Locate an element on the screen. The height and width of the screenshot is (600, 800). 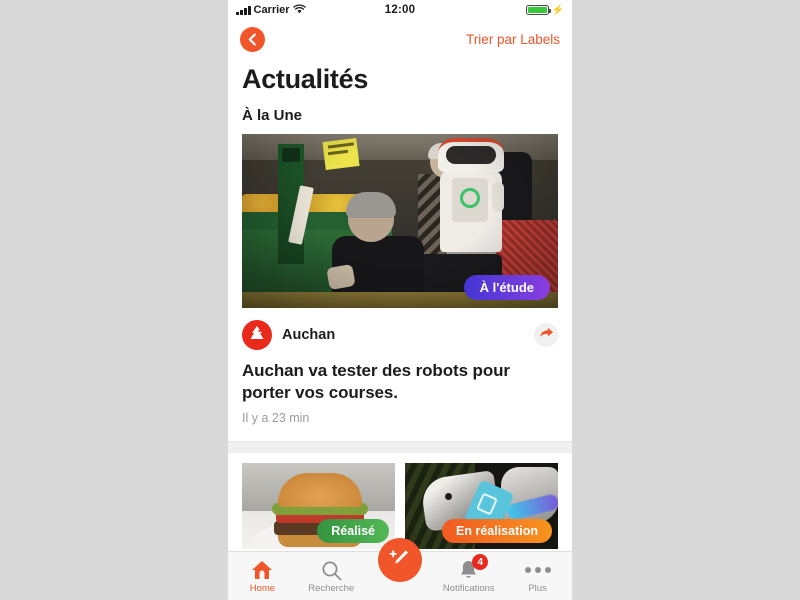
article-card: Réalisé is located at coordinates (318, 505).